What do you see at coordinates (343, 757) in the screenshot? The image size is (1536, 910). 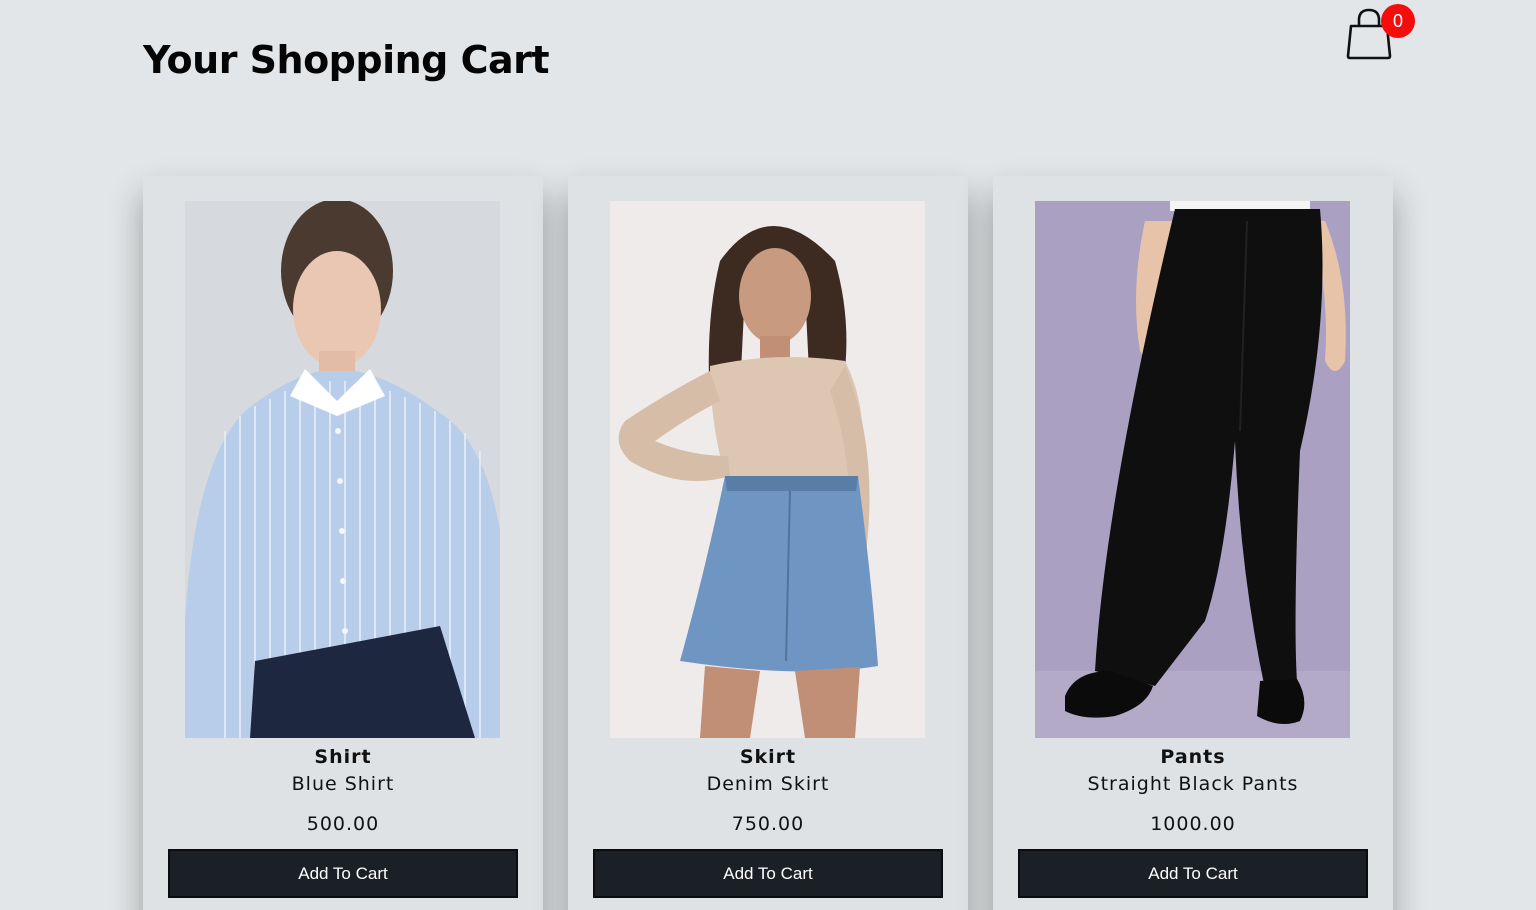 I see `product-category: Shirt` at bounding box center [343, 757].